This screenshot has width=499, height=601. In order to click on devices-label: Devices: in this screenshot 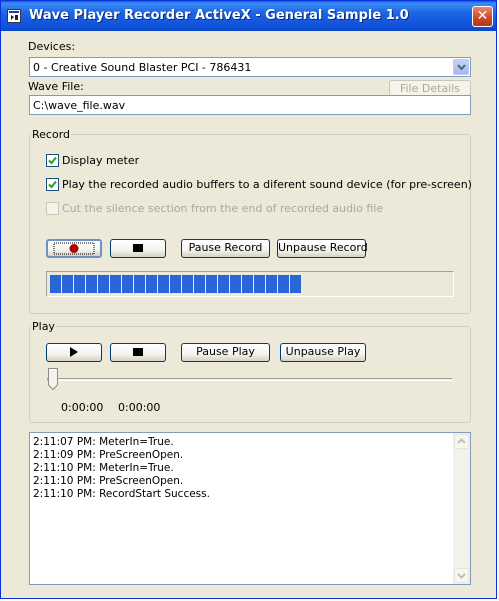, I will do `click(52, 46)`.